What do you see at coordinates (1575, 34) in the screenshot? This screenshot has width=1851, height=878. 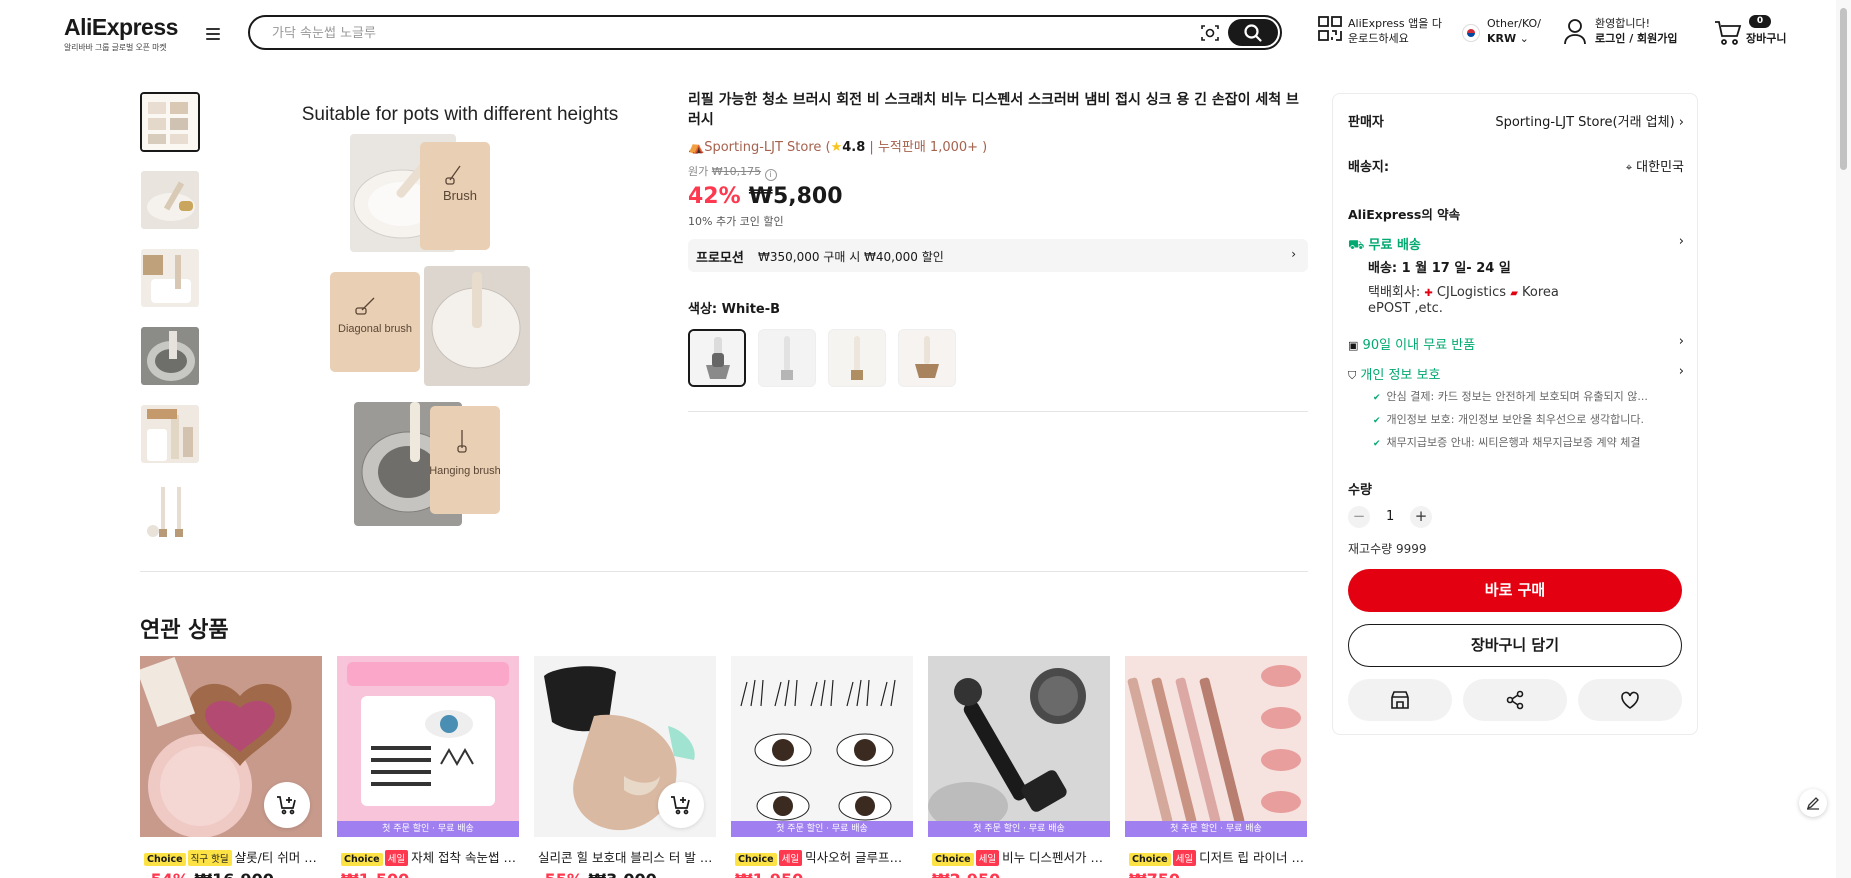 I see `user-icon` at bounding box center [1575, 34].